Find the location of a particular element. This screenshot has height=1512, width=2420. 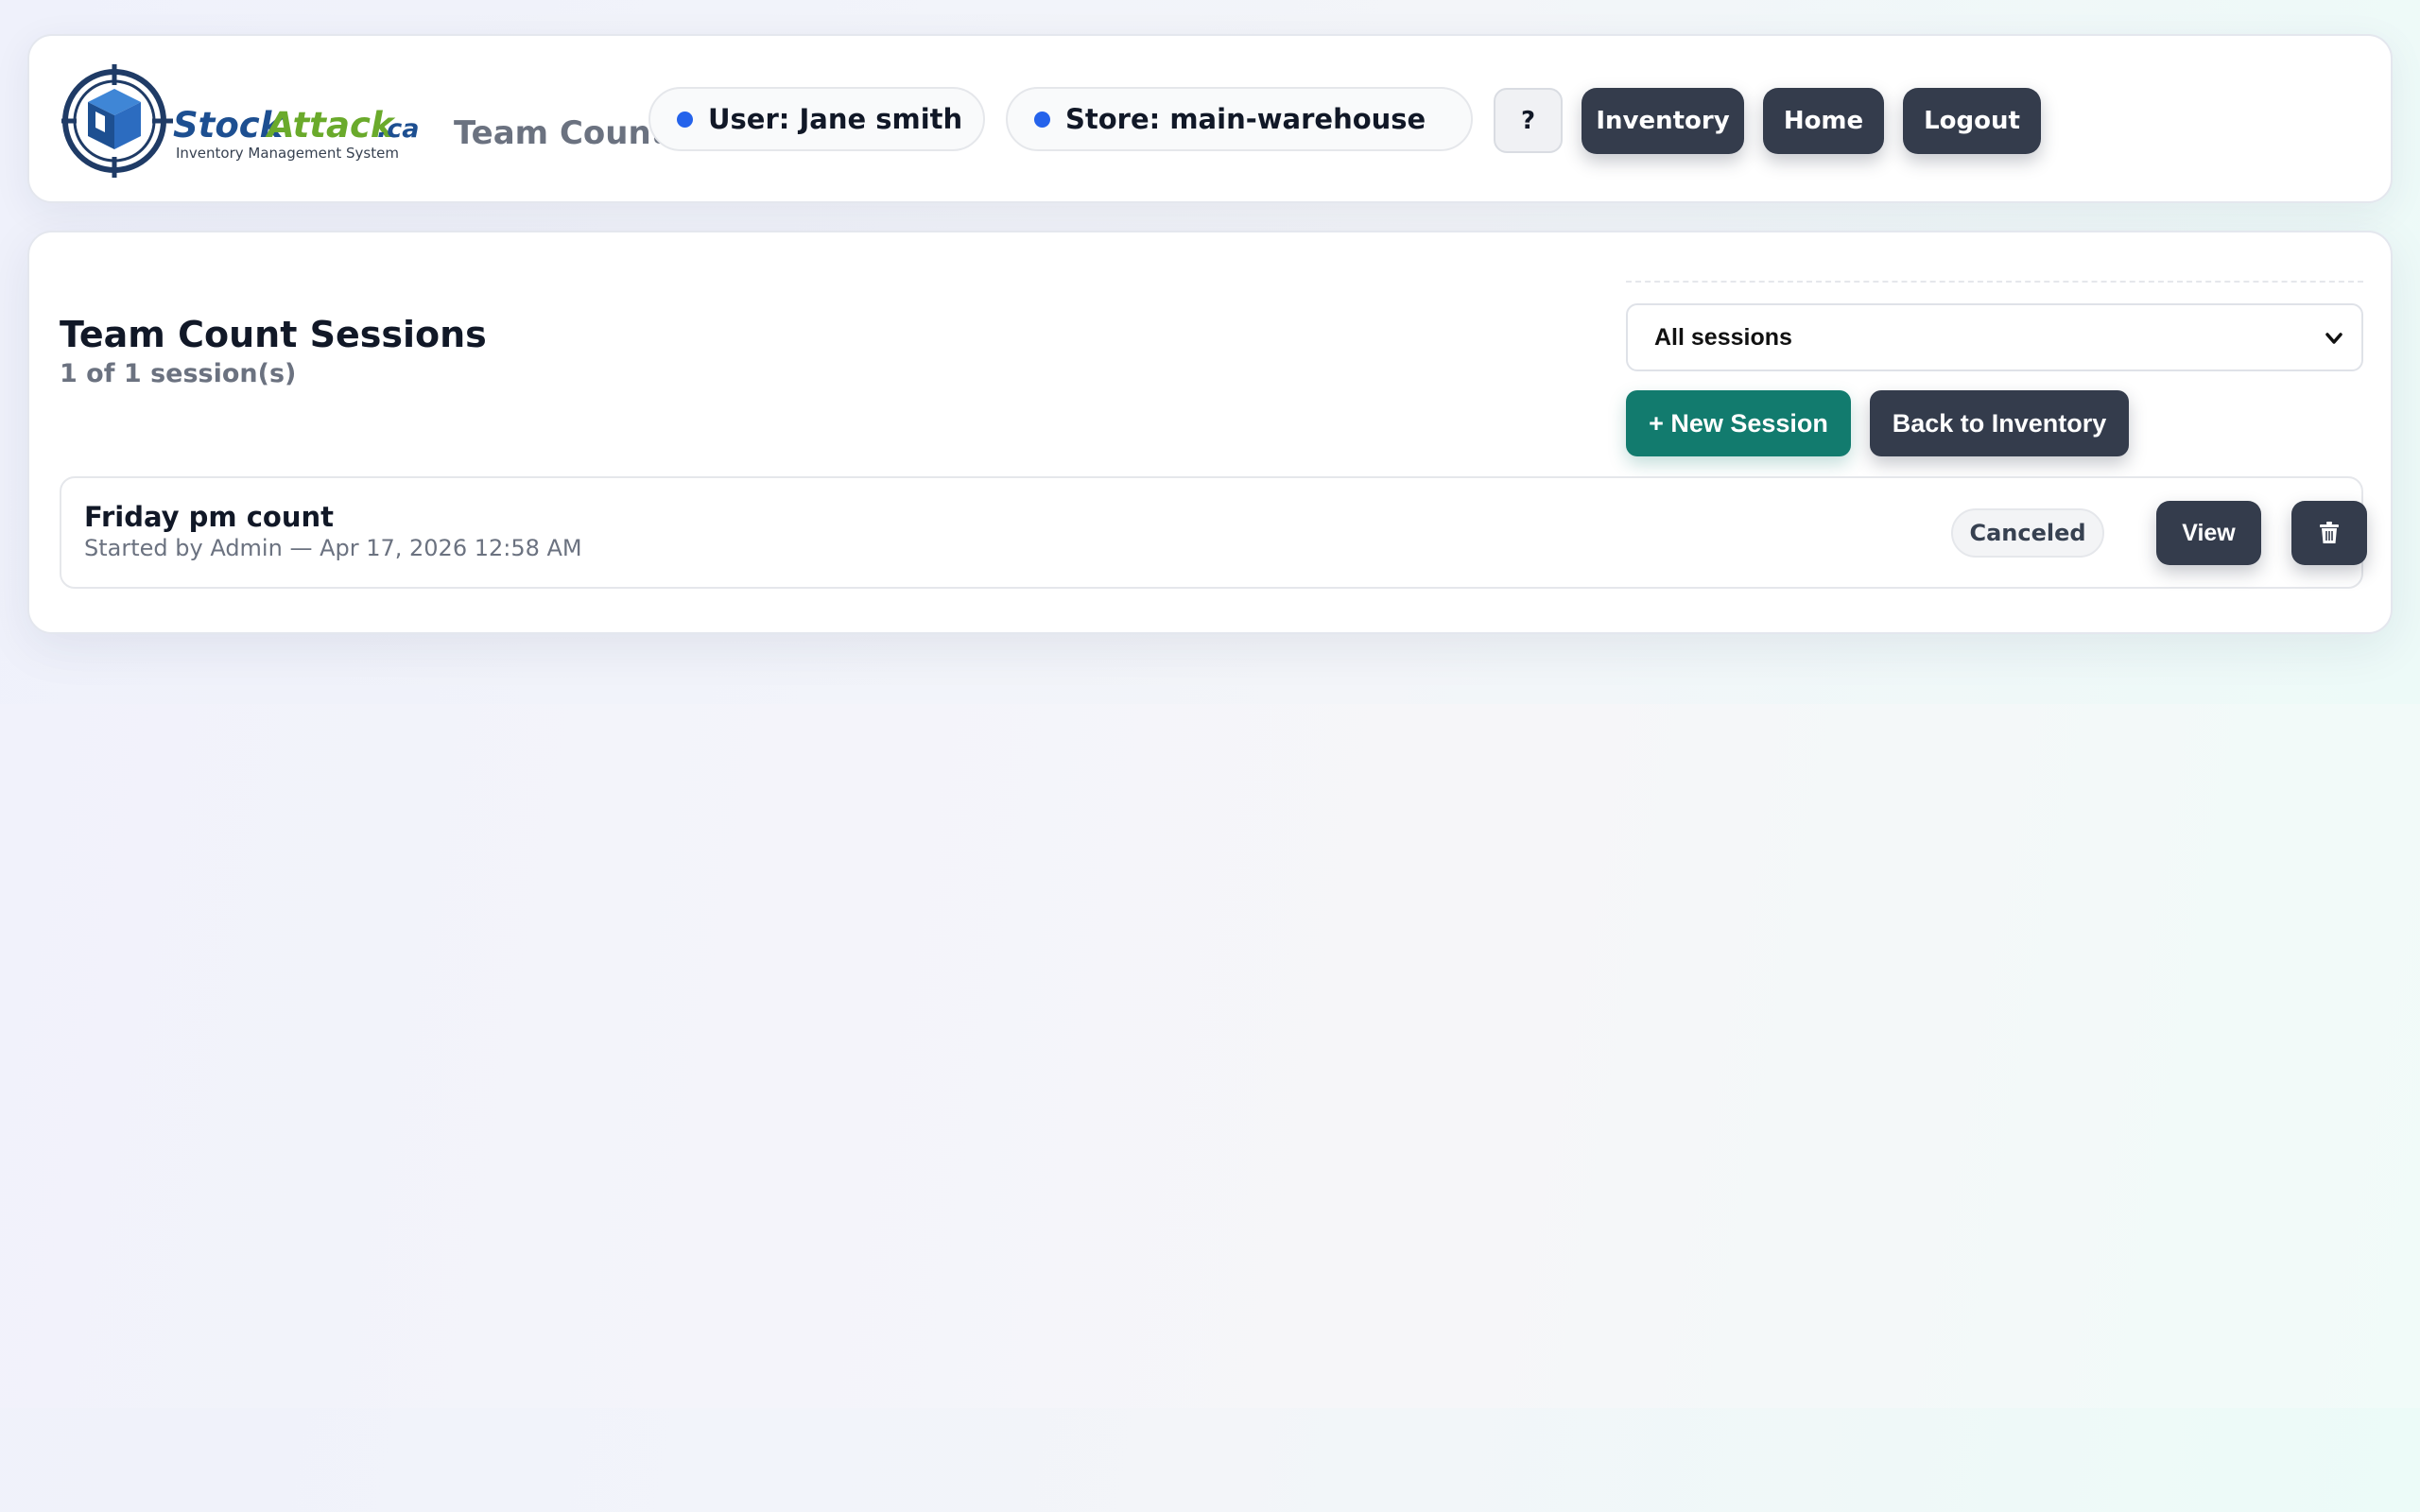

delete-session-button is located at coordinates (2329, 533).